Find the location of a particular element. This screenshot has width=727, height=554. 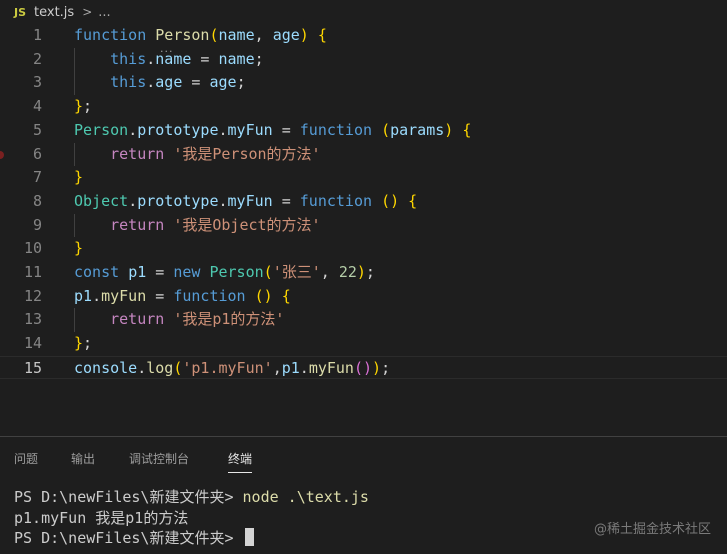

line-number: 9 is located at coordinates (37, 224).